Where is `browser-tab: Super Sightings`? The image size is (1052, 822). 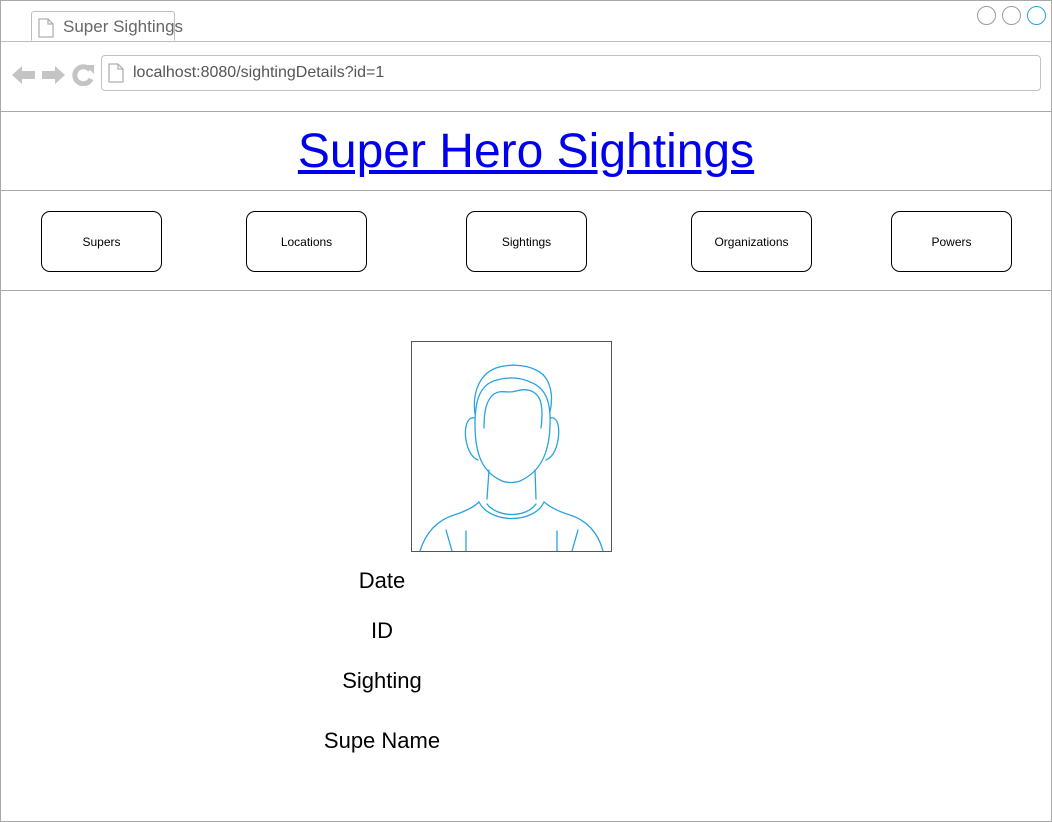 browser-tab: Super Sightings is located at coordinates (107, 26).